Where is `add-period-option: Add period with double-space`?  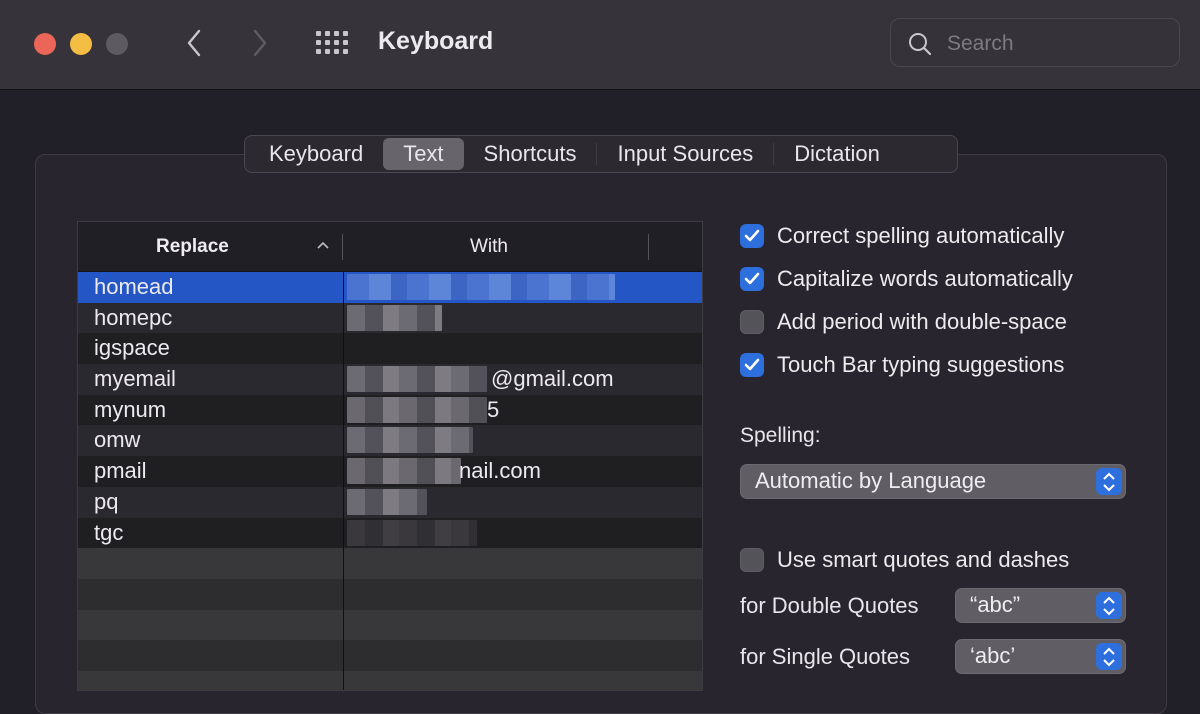
add-period-option: Add period with double-space is located at coordinates (903, 322).